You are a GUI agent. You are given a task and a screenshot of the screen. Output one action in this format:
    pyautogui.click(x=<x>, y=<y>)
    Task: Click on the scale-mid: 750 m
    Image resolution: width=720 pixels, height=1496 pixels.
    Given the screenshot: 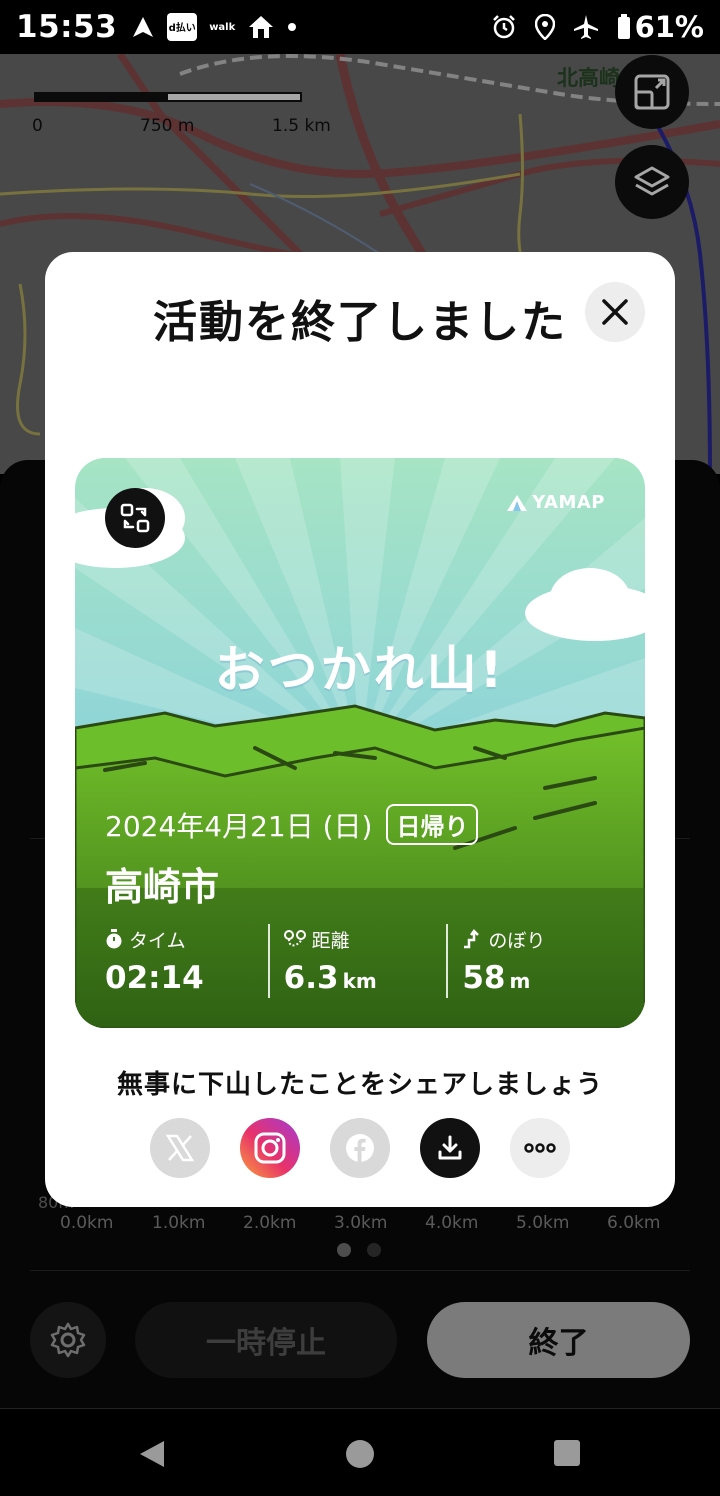 What is the action you would take?
    pyautogui.click(x=167, y=126)
    